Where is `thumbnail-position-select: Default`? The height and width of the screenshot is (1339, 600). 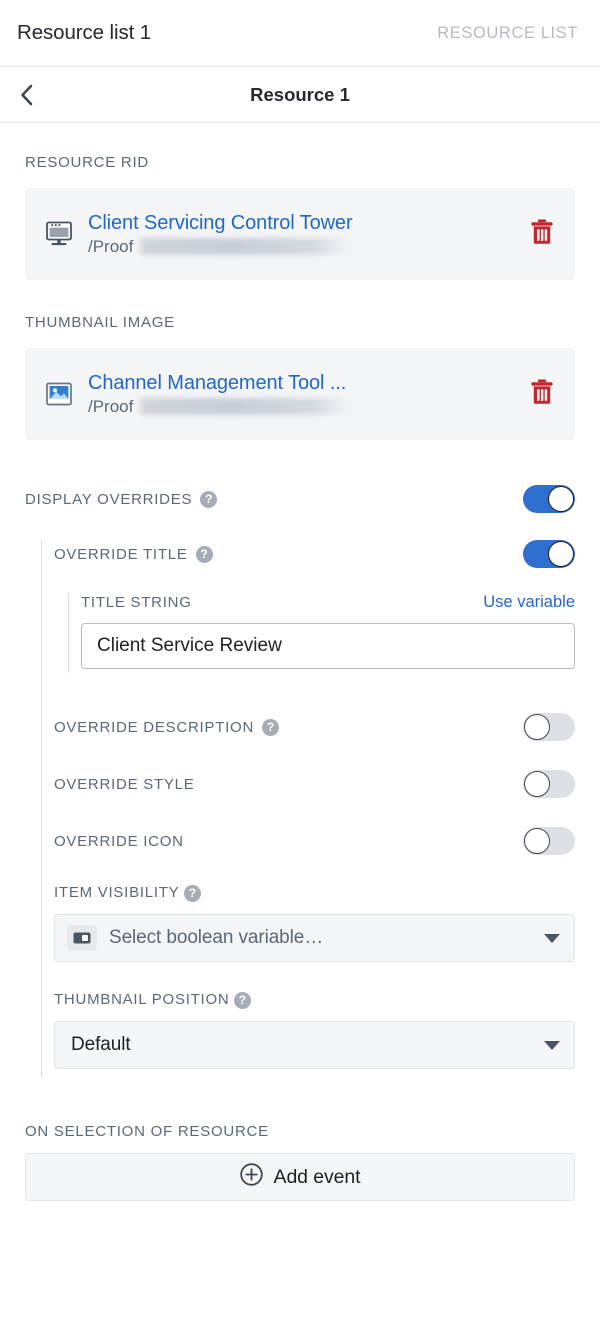 thumbnail-position-select: Default is located at coordinates (314, 1045).